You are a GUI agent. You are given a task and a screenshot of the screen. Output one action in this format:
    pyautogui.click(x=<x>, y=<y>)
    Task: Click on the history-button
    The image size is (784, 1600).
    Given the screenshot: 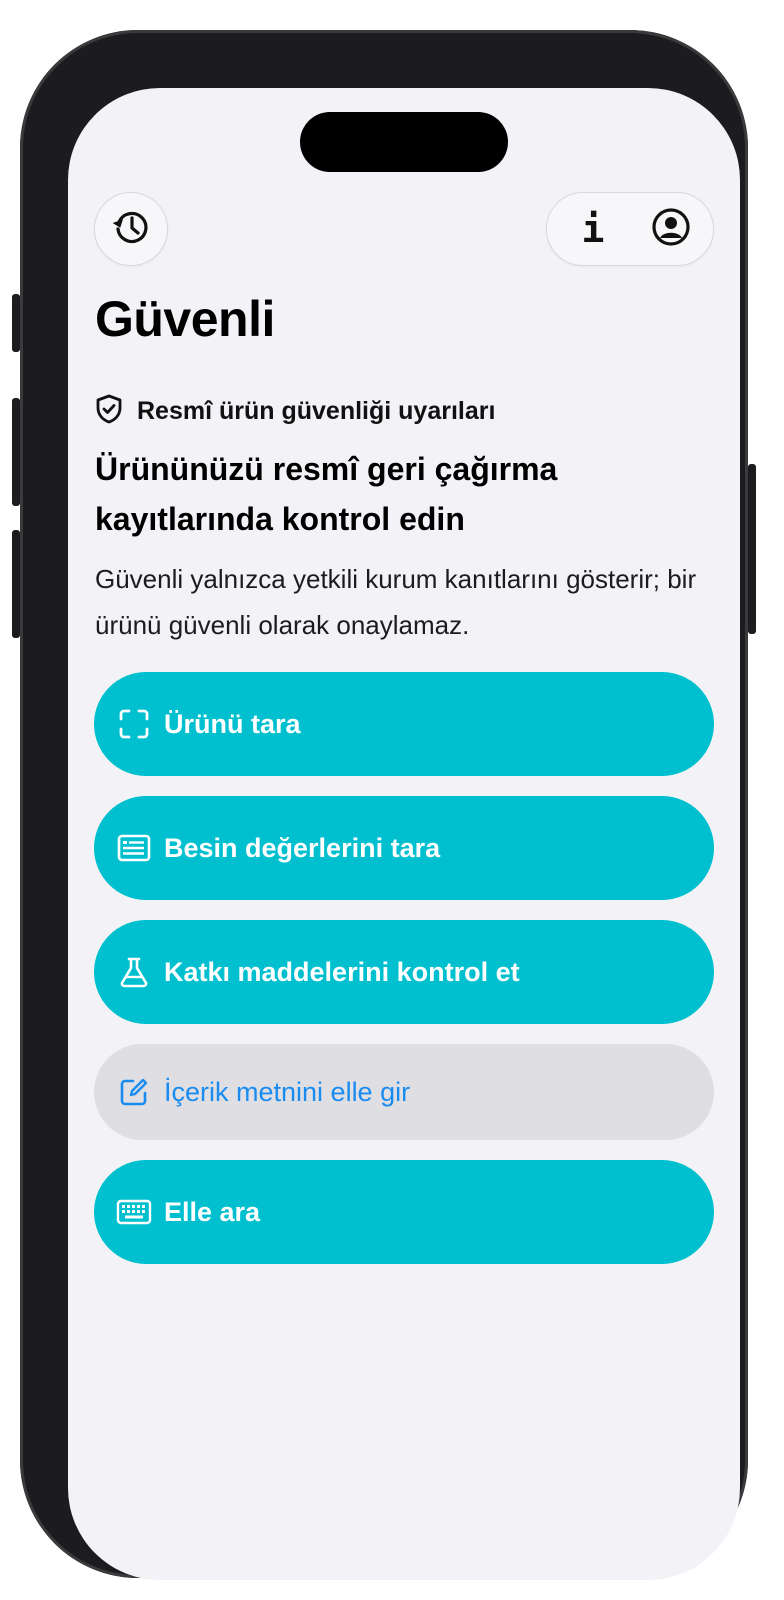 What is the action you would take?
    pyautogui.click(x=131, y=229)
    